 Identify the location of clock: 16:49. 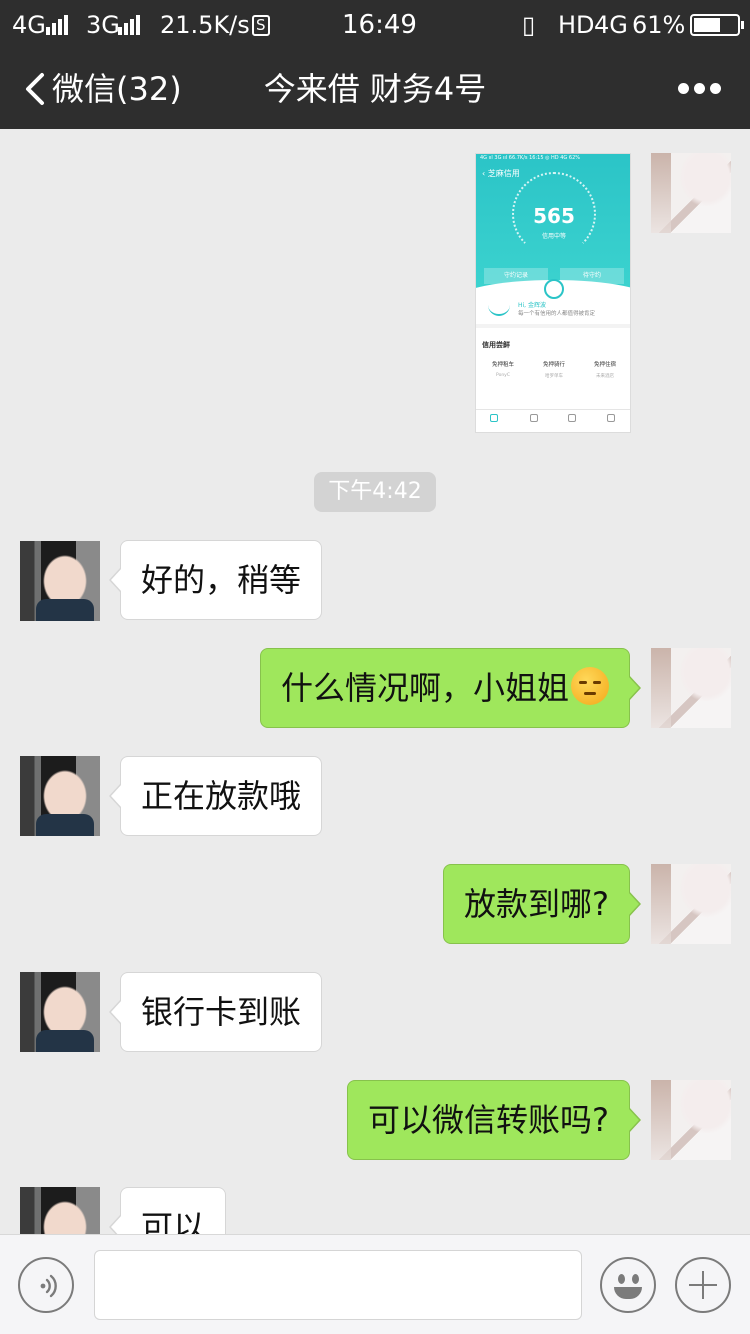
(379, 25).